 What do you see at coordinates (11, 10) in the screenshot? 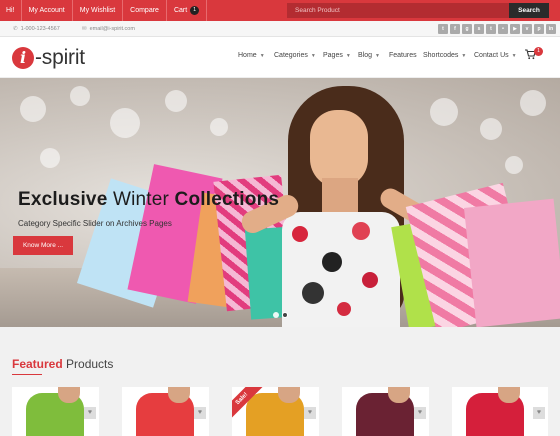
I see `greeting: Hi!` at bounding box center [11, 10].